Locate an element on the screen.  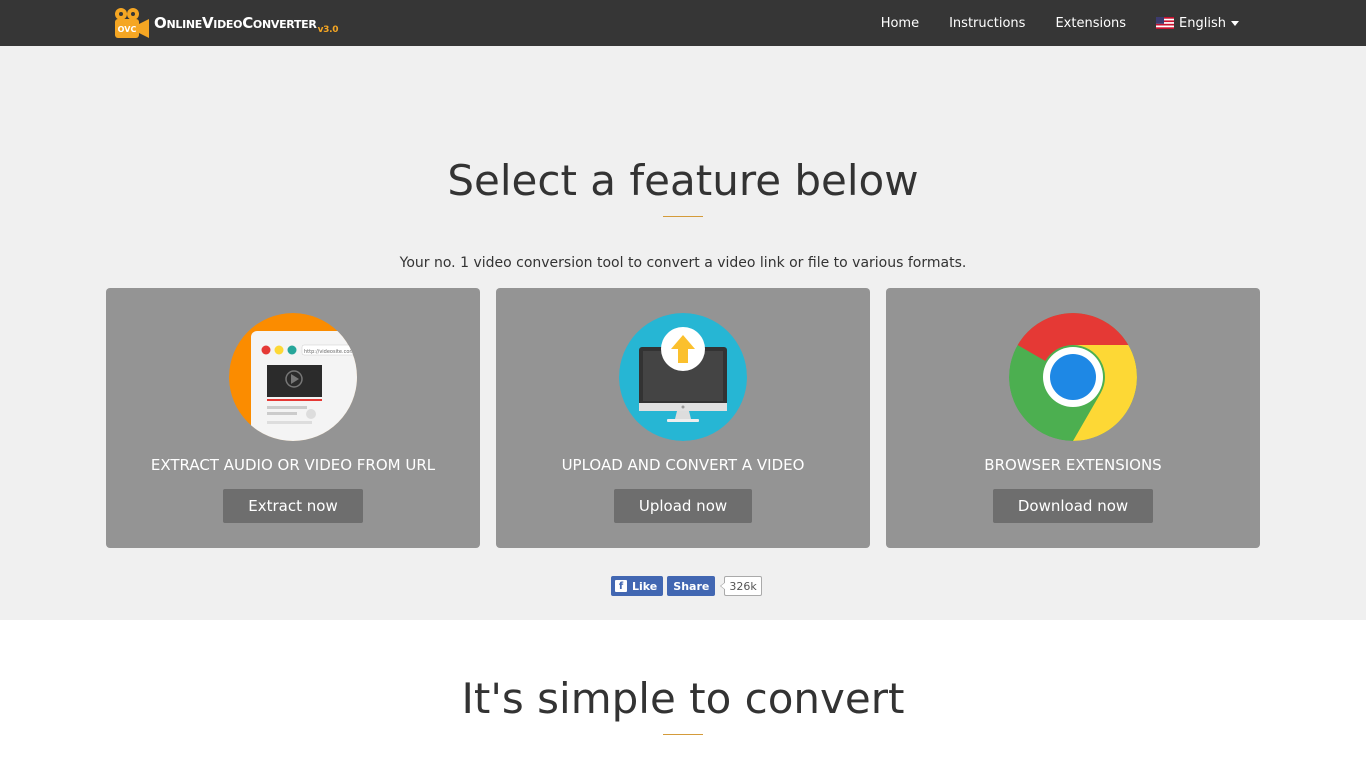
share-label: Share is located at coordinates (691, 586).